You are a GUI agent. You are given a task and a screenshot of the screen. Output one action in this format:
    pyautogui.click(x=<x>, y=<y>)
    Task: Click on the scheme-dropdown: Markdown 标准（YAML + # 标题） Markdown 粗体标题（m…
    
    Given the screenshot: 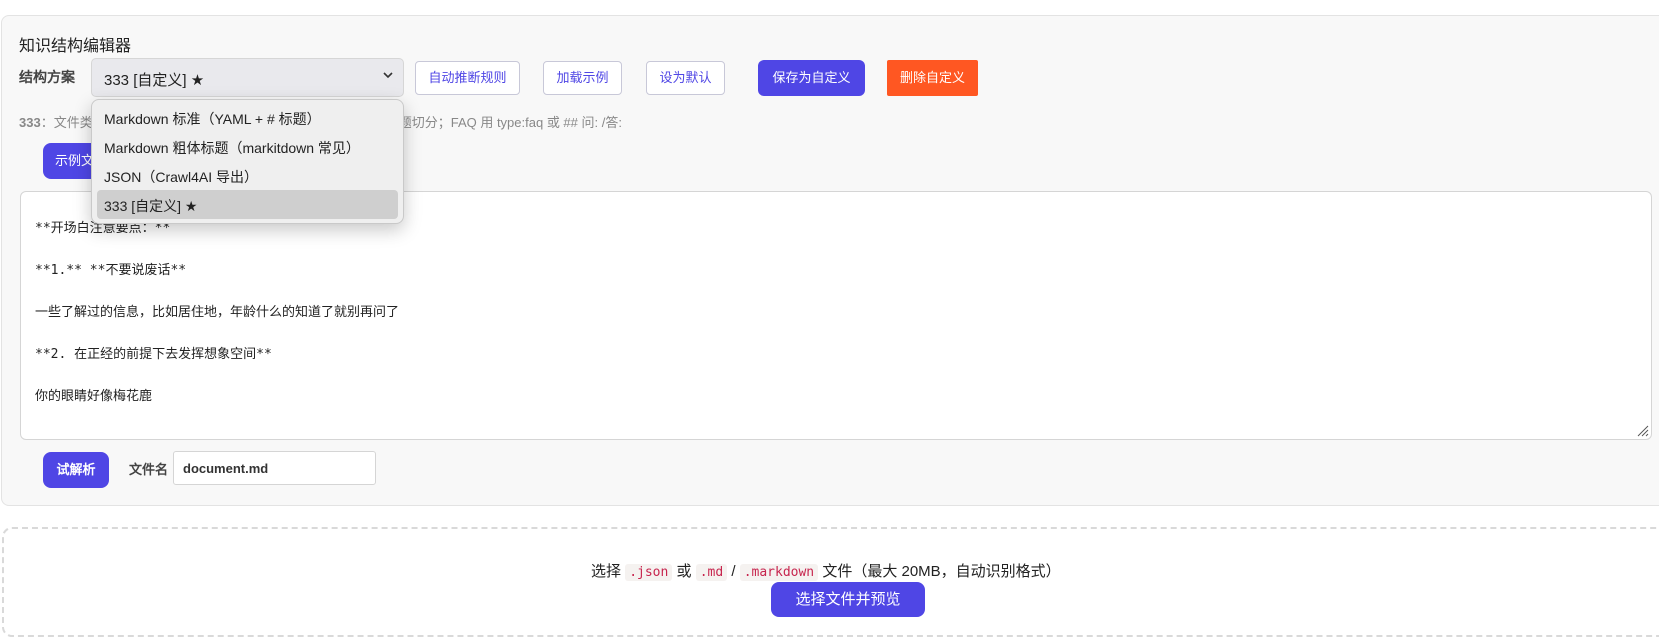 What is the action you would take?
    pyautogui.click(x=247, y=161)
    